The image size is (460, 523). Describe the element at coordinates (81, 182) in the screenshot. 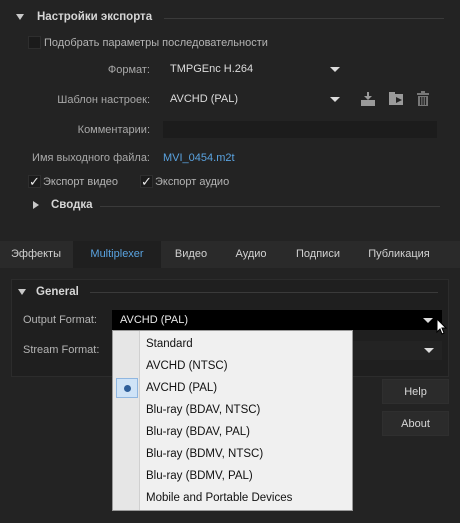

I see `export-video-label: Экспорт видео` at that location.